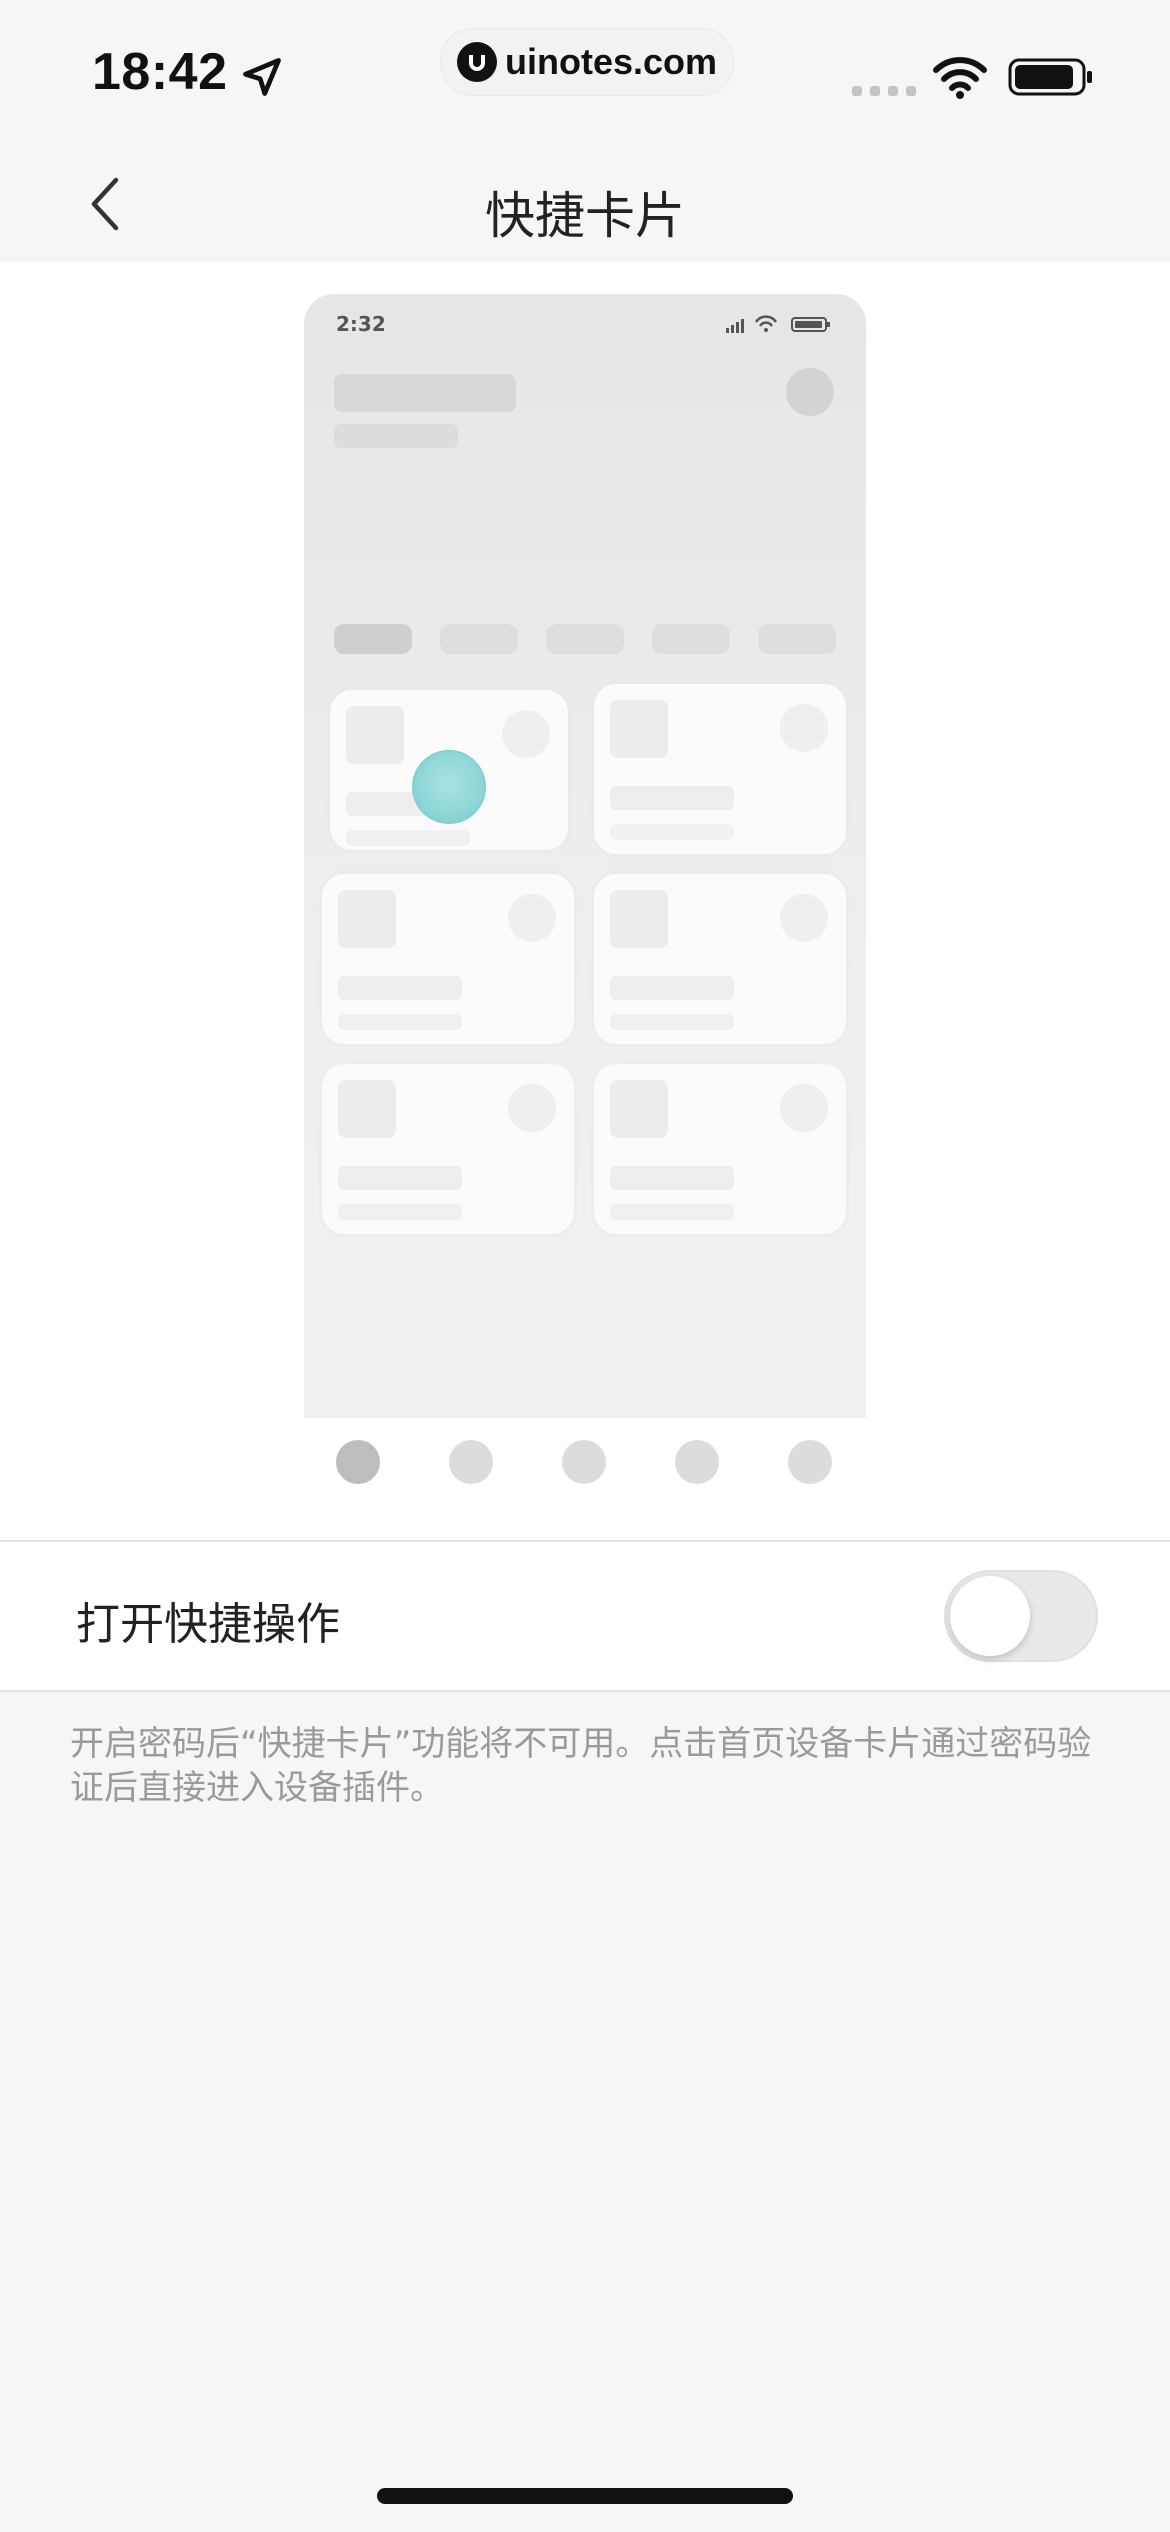  What do you see at coordinates (585, 216) in the screenshot?
I see `page-title: 快捷卡片` at bounding box center [585, 216].